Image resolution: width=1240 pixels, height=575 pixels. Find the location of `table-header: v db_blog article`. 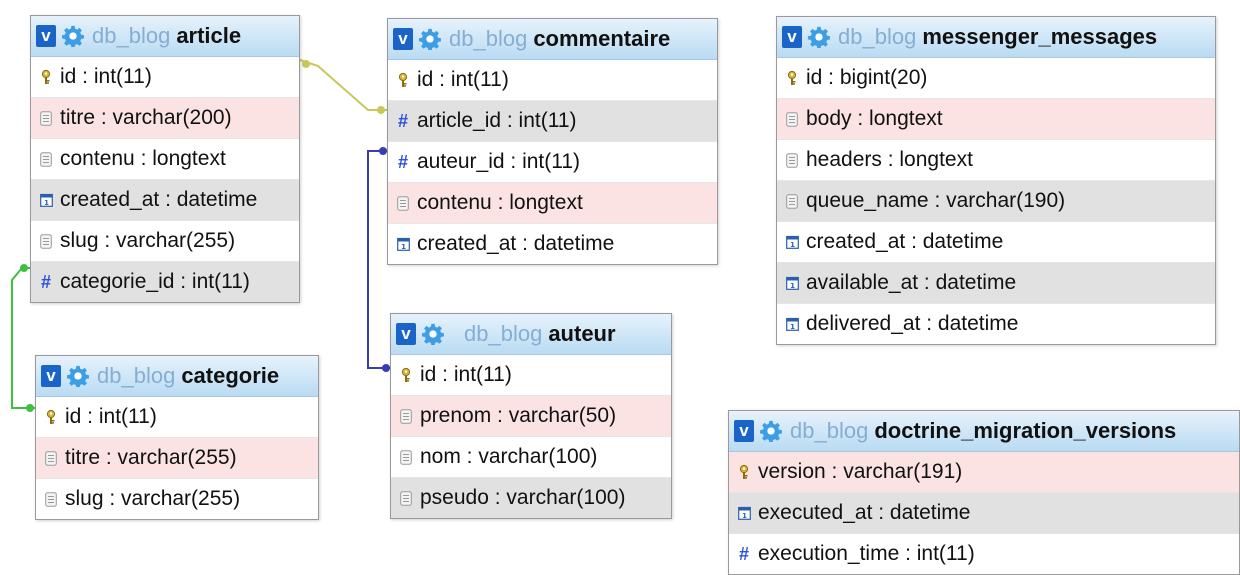

table-header: v db_blog article is located at coordinates (165, 36).